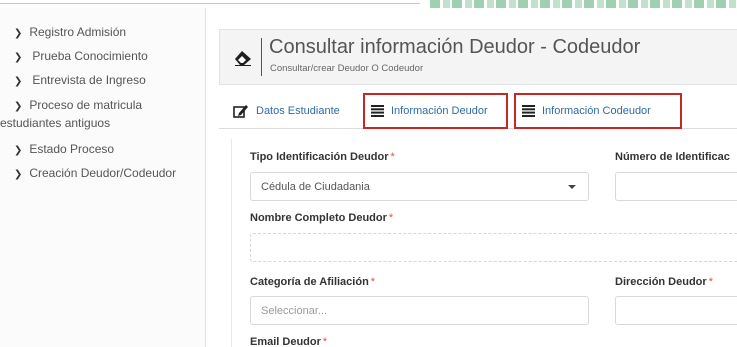 The image size is (737, 347). What do you see at coordinates (90, 56) in the screenshot?
I see `sidebar-item-label: Prueba Conocimiento` at bounding box center [90, 56].